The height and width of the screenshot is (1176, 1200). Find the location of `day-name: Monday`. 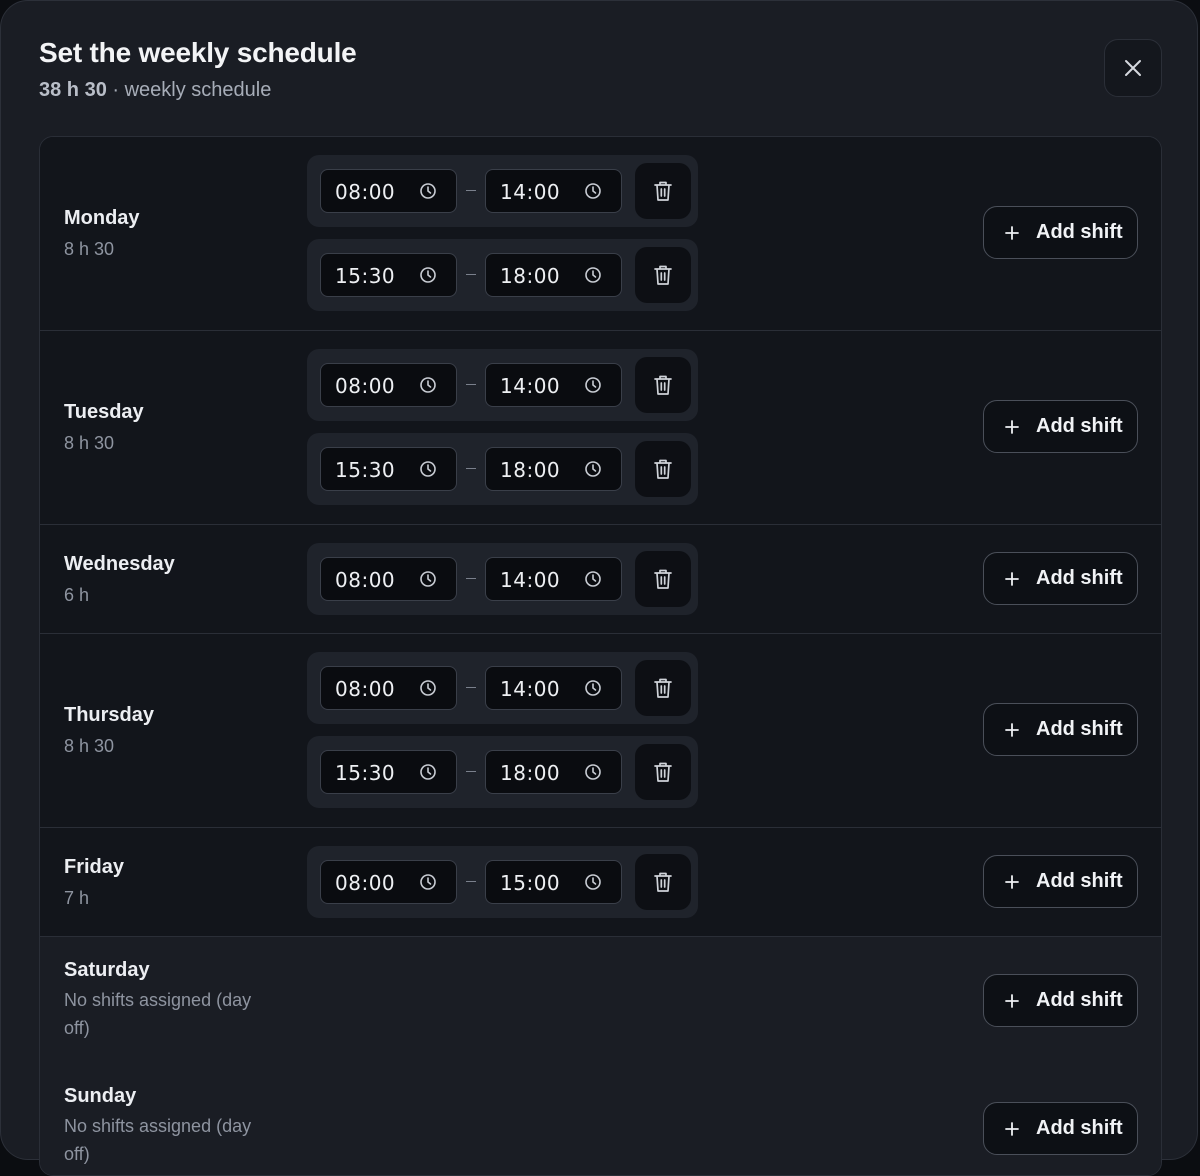

day-name: Monday is located at coordinates (102, 218).